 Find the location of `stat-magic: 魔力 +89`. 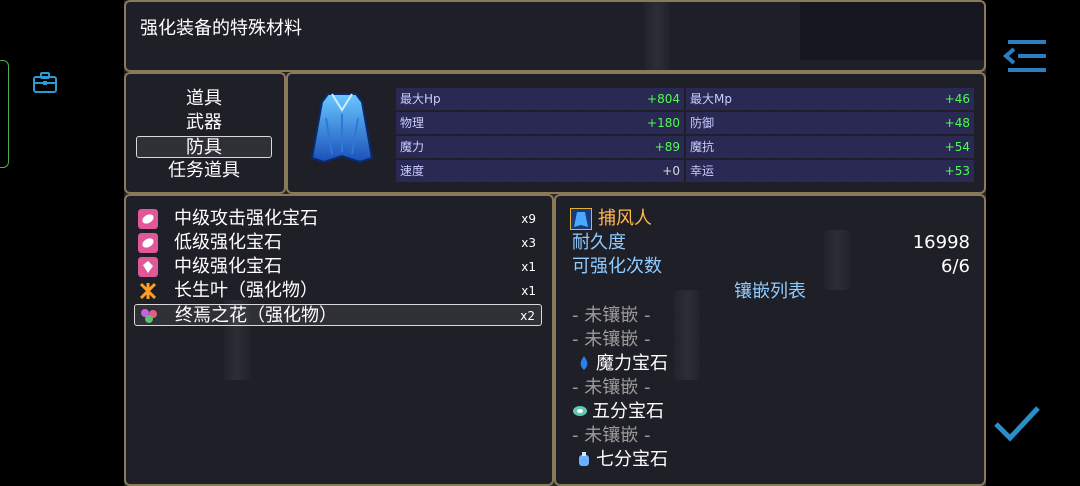

stat-magic: 魔力 +89 is located at coordinates (540, 147).